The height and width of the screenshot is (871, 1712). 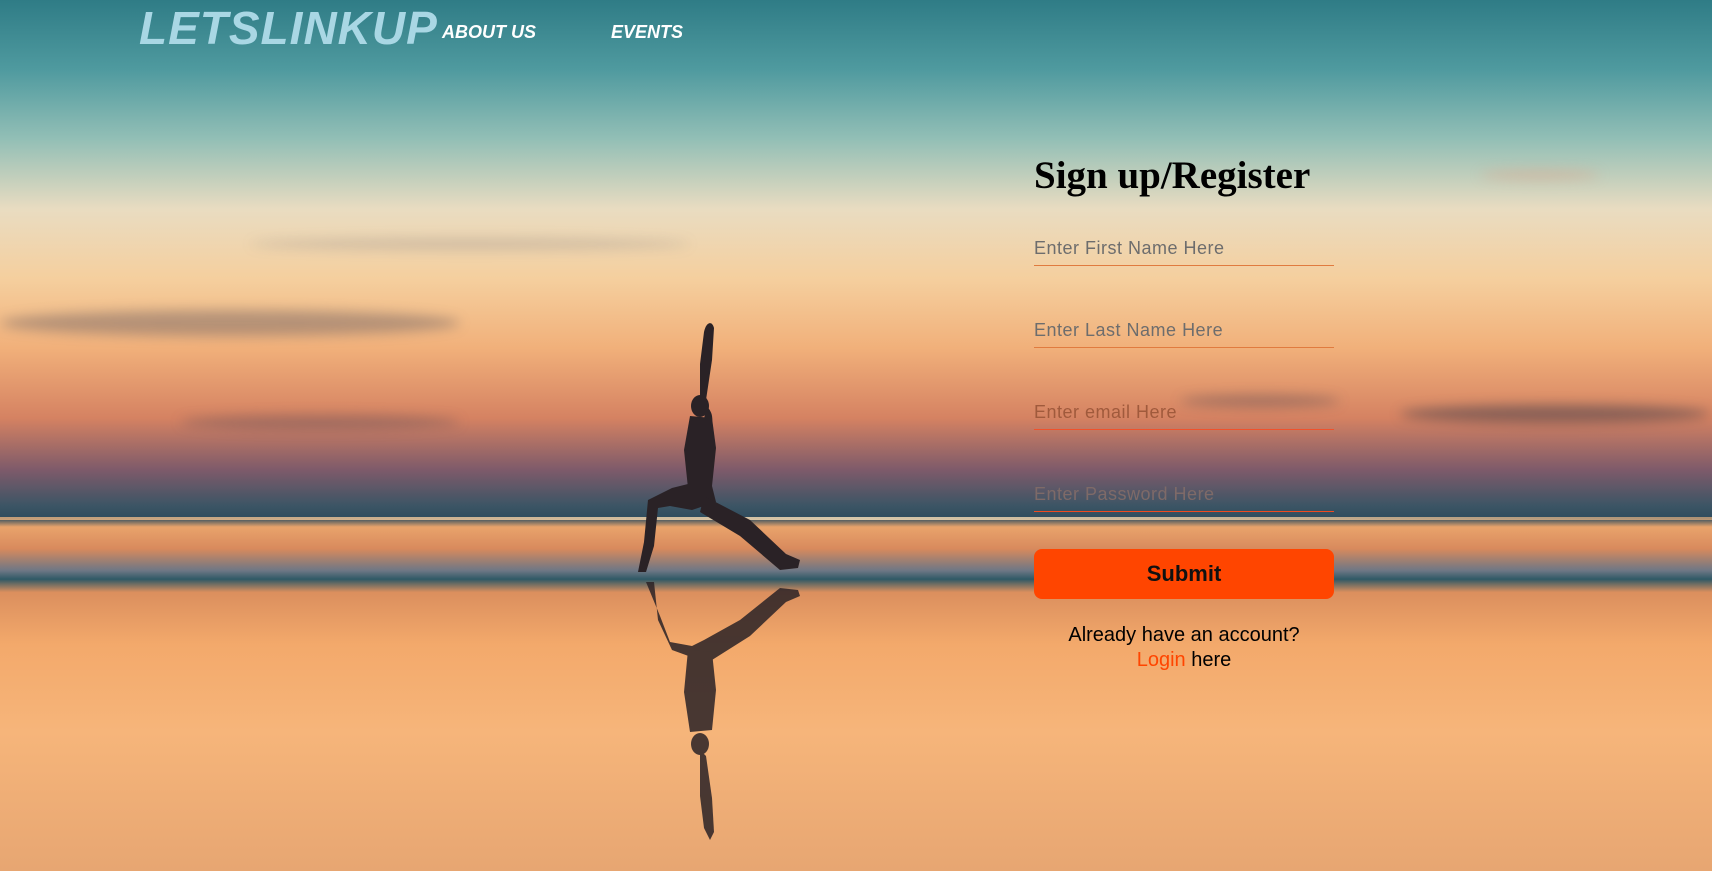 I want to click on login-prompt-text: Already have an account?, so click(x=1184, y=635).